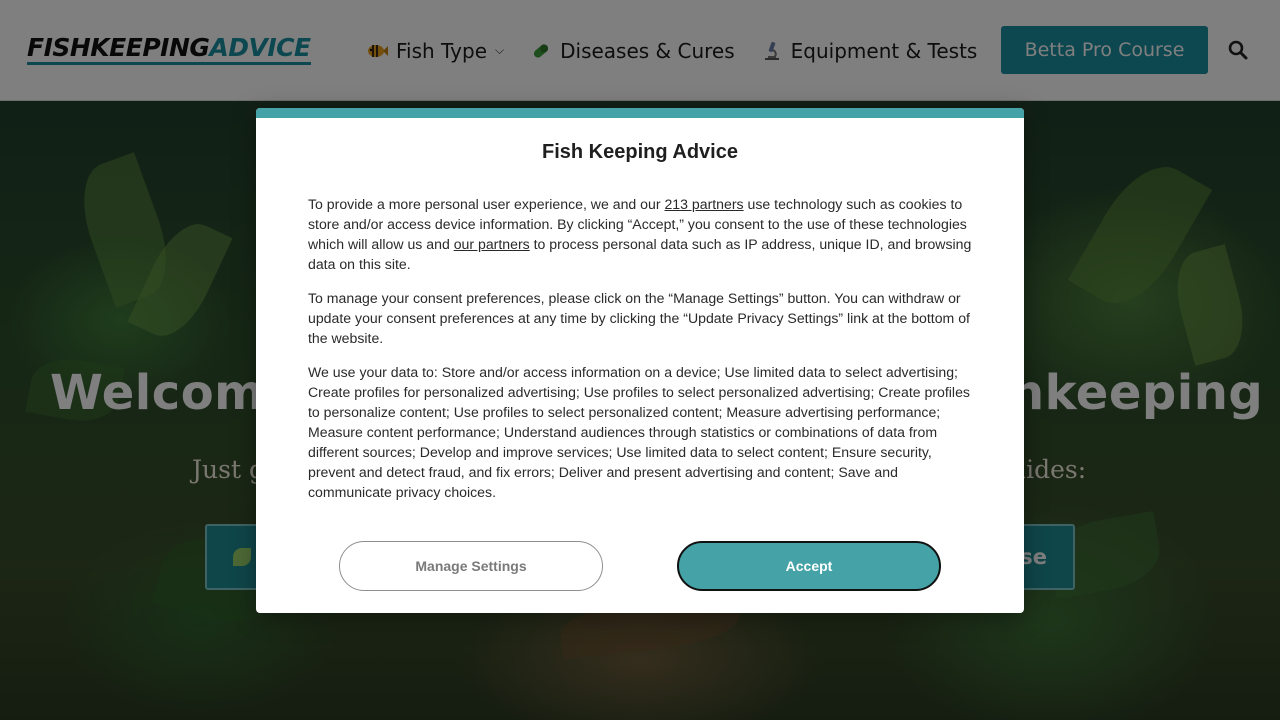 The height and width of the screenshot is (720, 1280). Describe the element at coordinates (640, 566) in the screenshot. I see `dialog-actions: Manage Settings Accept` at that location.